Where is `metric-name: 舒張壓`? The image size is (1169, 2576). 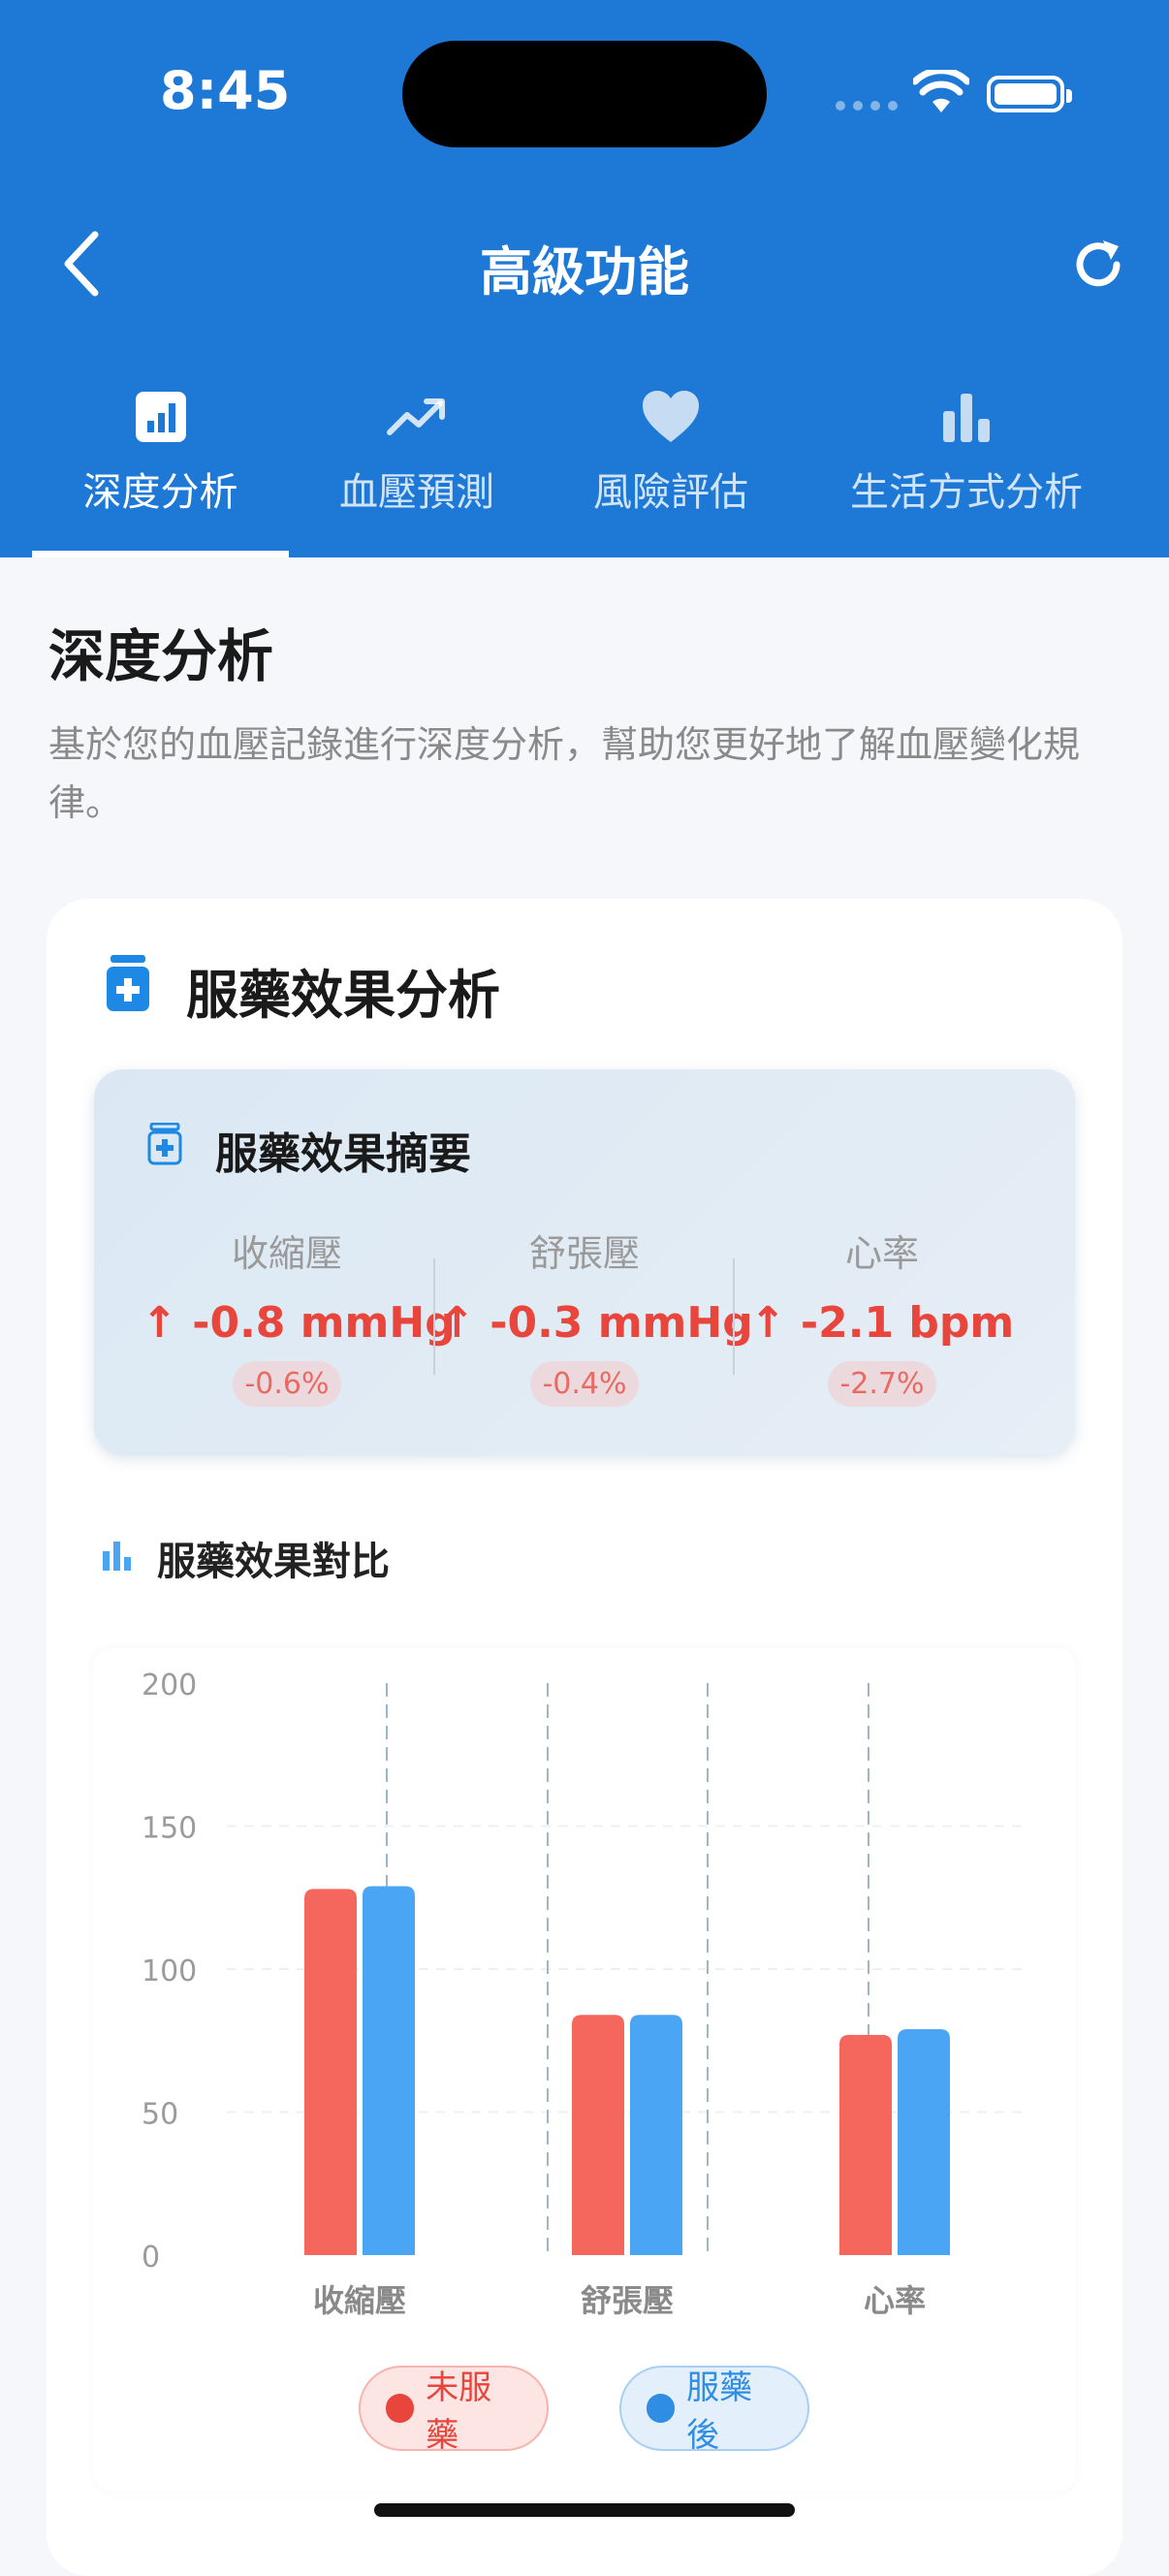 metric-name: 舒張壓 is located at coordinates (584, 1253).